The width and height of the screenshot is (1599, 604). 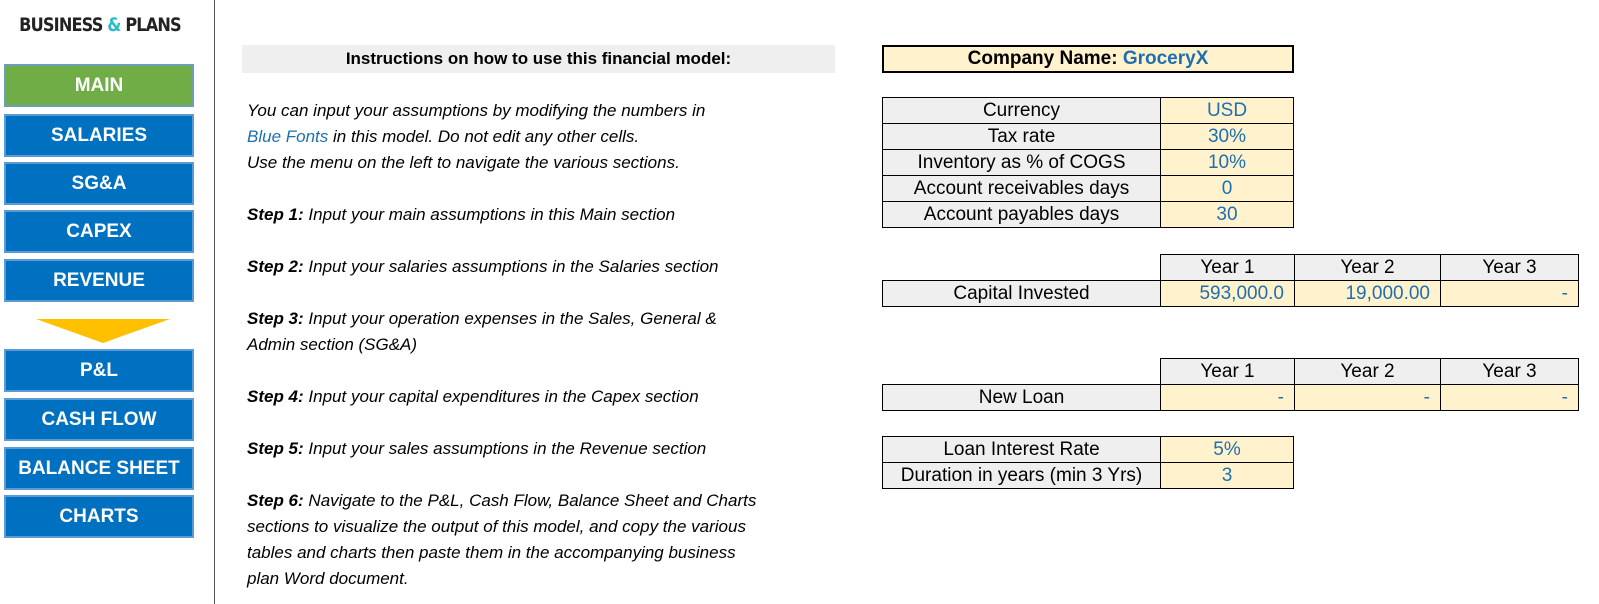 What do you see at coordinates (214, 302) in the screenshot?
I see `sidebar-divider` at bounding box center [214, 302].